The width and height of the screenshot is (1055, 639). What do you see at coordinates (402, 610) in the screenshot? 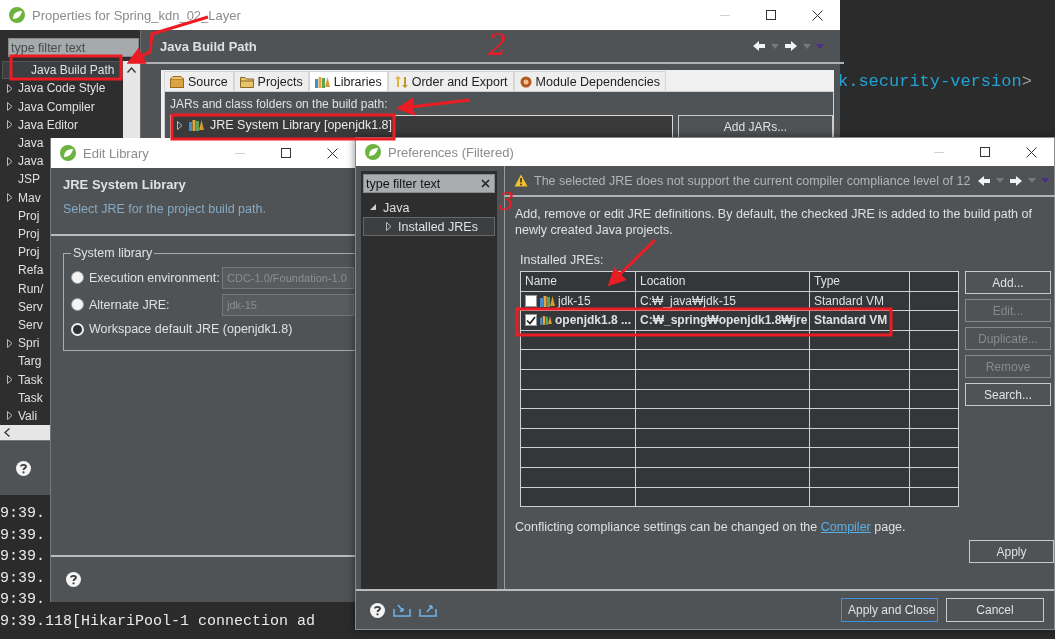
I see `tray-import-icon` at bounding box center [402, 610].